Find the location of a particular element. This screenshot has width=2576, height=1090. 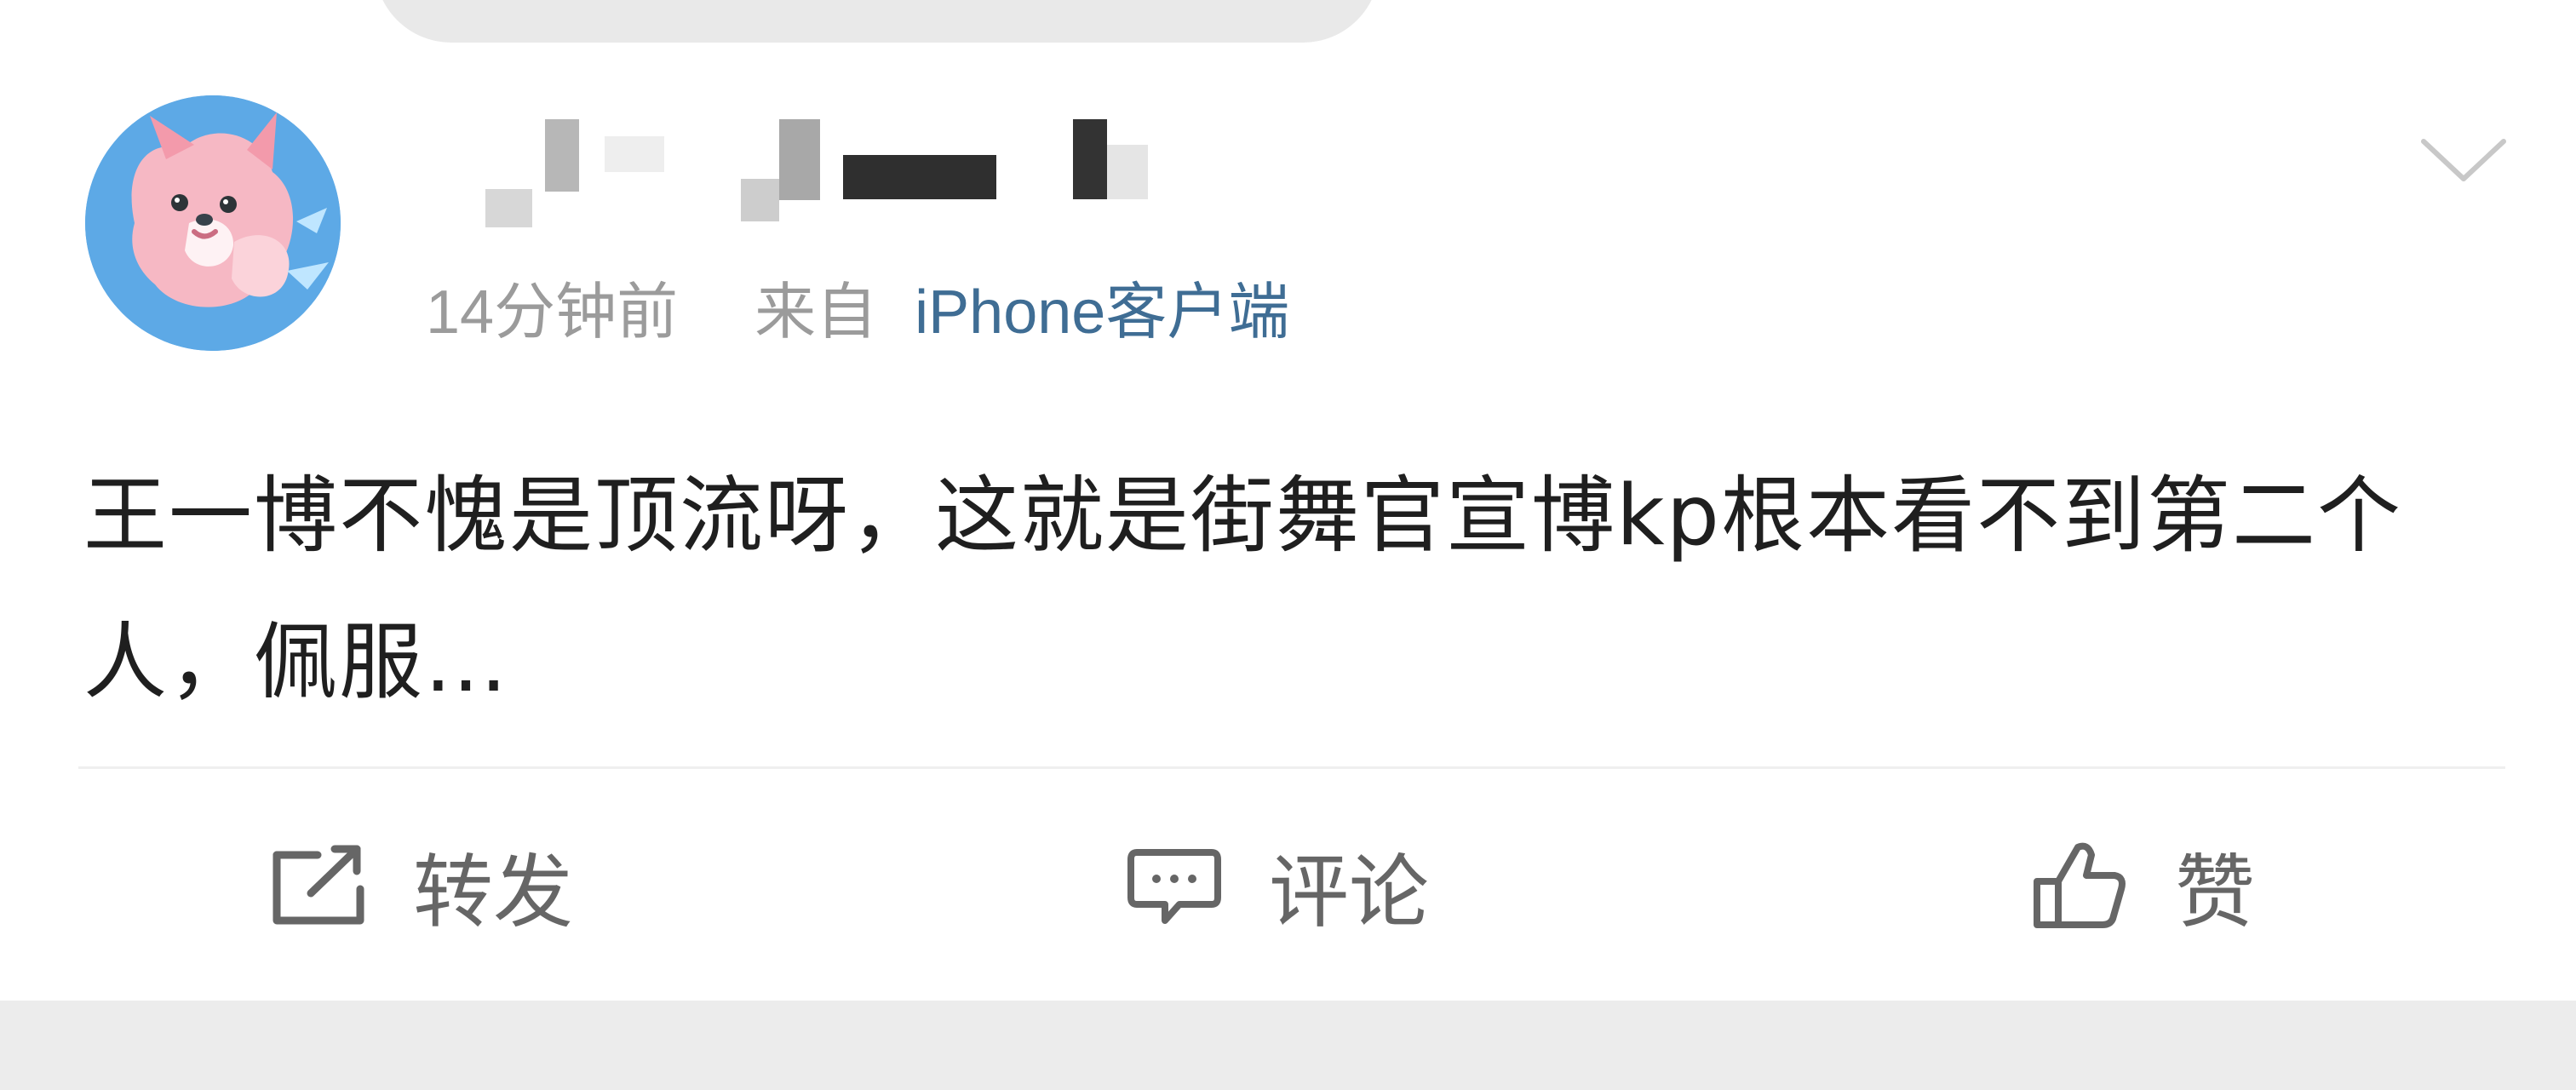

post-divider is located at coordinates (1291, 768).